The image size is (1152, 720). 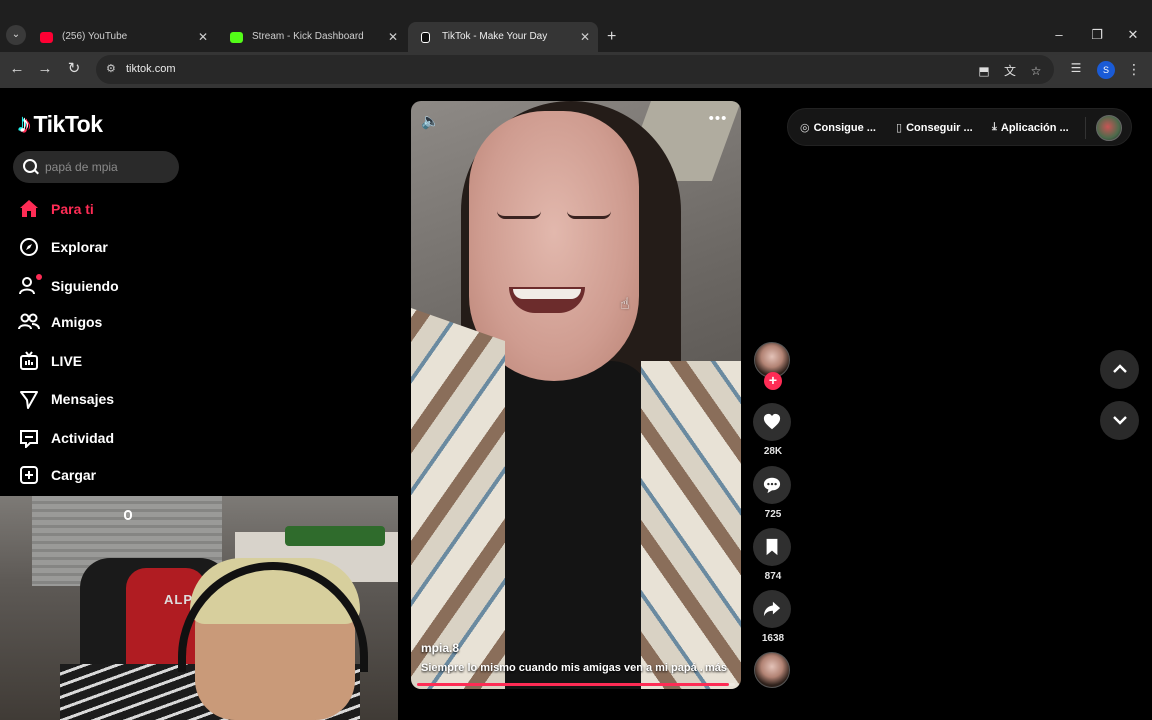 What do you see at coordinates (994, 127) in the screenshot?
I see `download-icon: ⤓` at bounding box center [994, 127].